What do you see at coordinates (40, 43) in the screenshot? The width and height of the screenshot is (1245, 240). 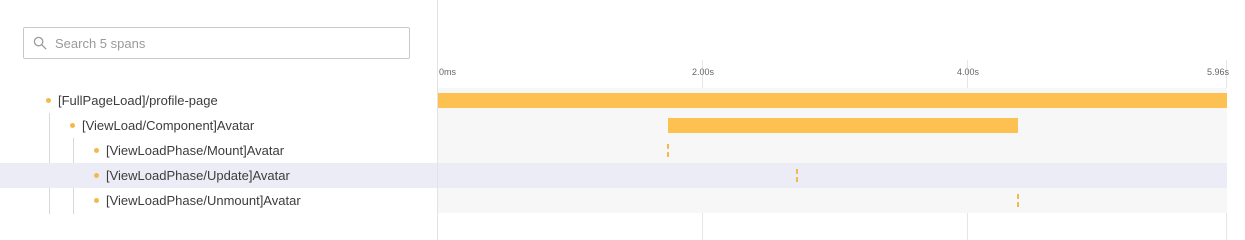 I see `search-icon` at bounding box center [40, 43].